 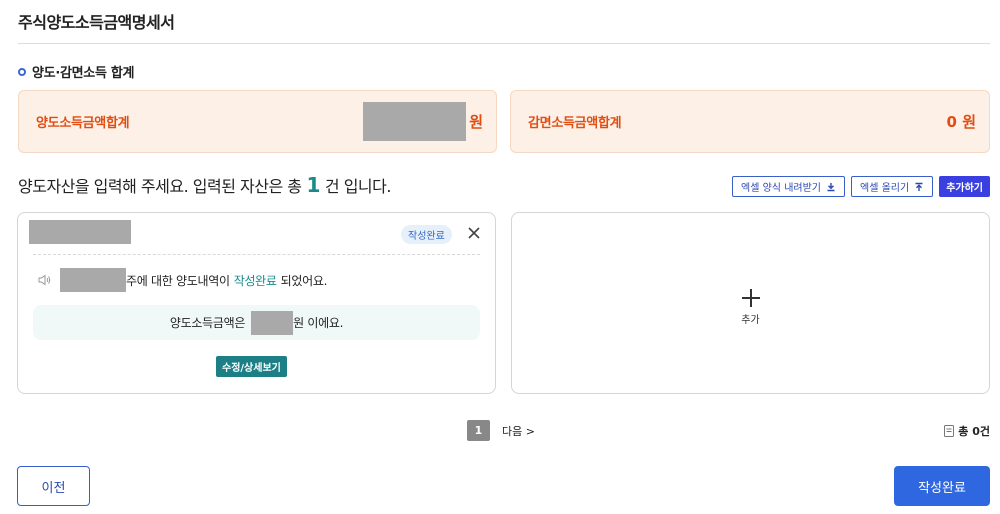 I want to click on asset-title: 양도자산을 입력해 주세요. 입력된 자산은 총 1 건 입니다., so click(x=204, y=185).